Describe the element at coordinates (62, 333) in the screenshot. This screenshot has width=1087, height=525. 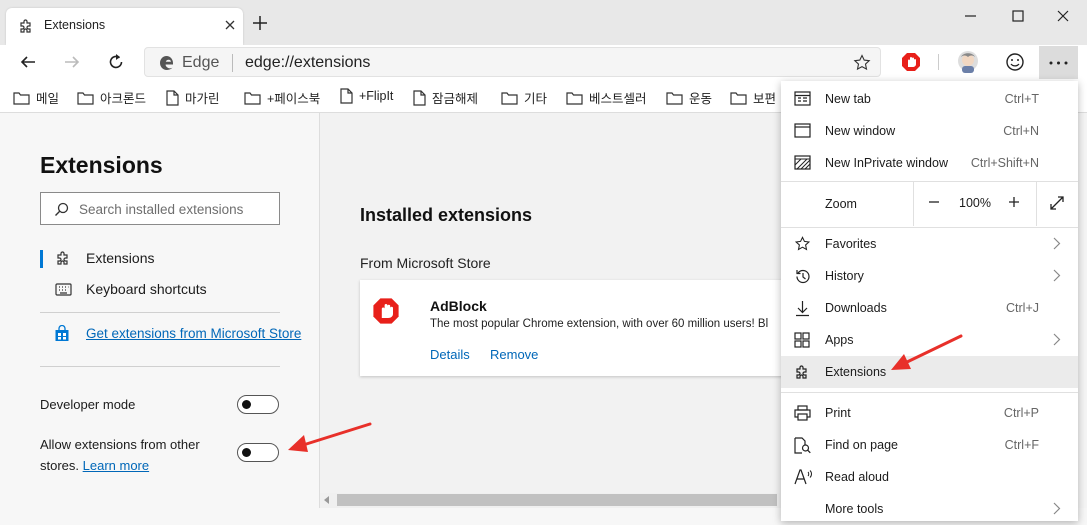
I see `store-bag-icon` at that location.